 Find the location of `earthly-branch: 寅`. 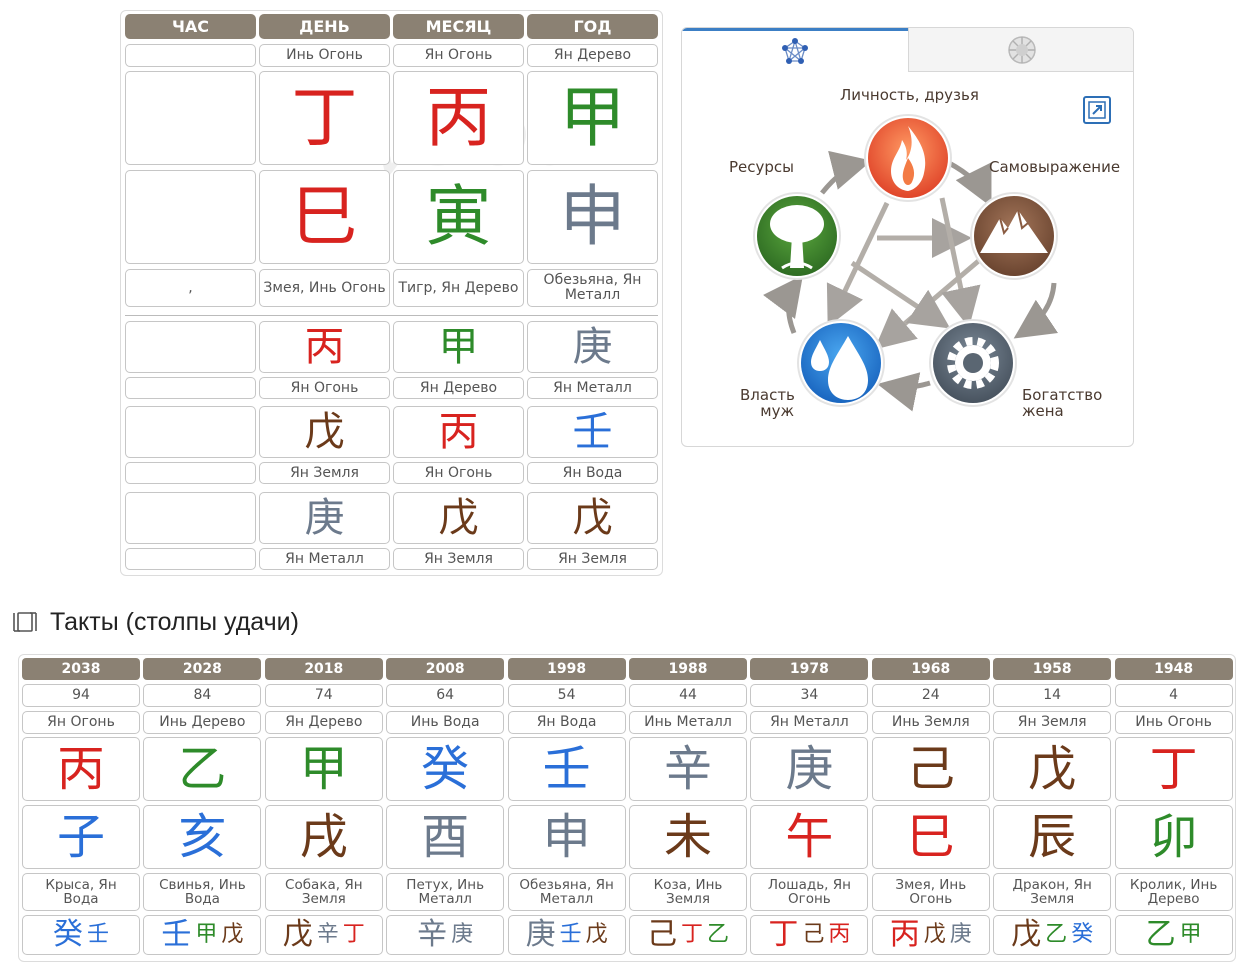

earthly-branch: 寅 is located at coordinates (458, 217).